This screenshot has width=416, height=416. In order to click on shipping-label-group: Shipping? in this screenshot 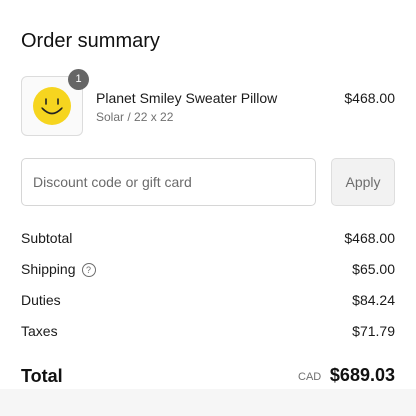, I will do `click(58, 269)`.